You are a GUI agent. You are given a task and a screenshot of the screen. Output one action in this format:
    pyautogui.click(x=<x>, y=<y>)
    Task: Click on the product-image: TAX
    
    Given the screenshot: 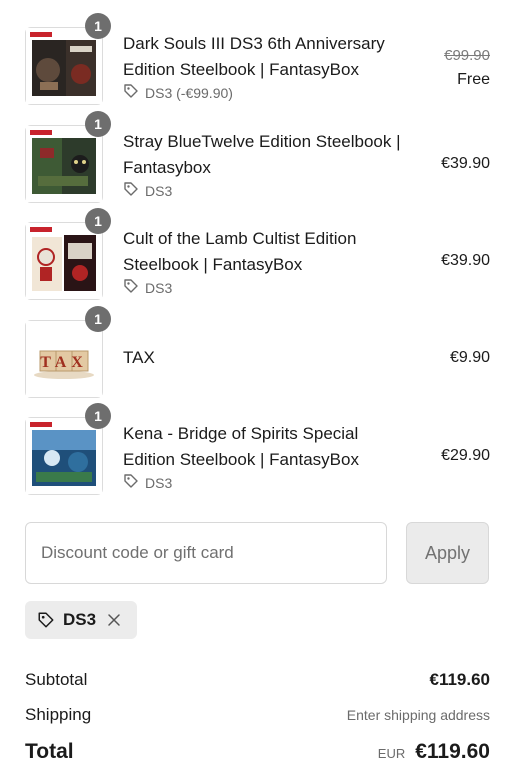 What is the action you would take?
    pyautogui.click(x=64, y=359)
    